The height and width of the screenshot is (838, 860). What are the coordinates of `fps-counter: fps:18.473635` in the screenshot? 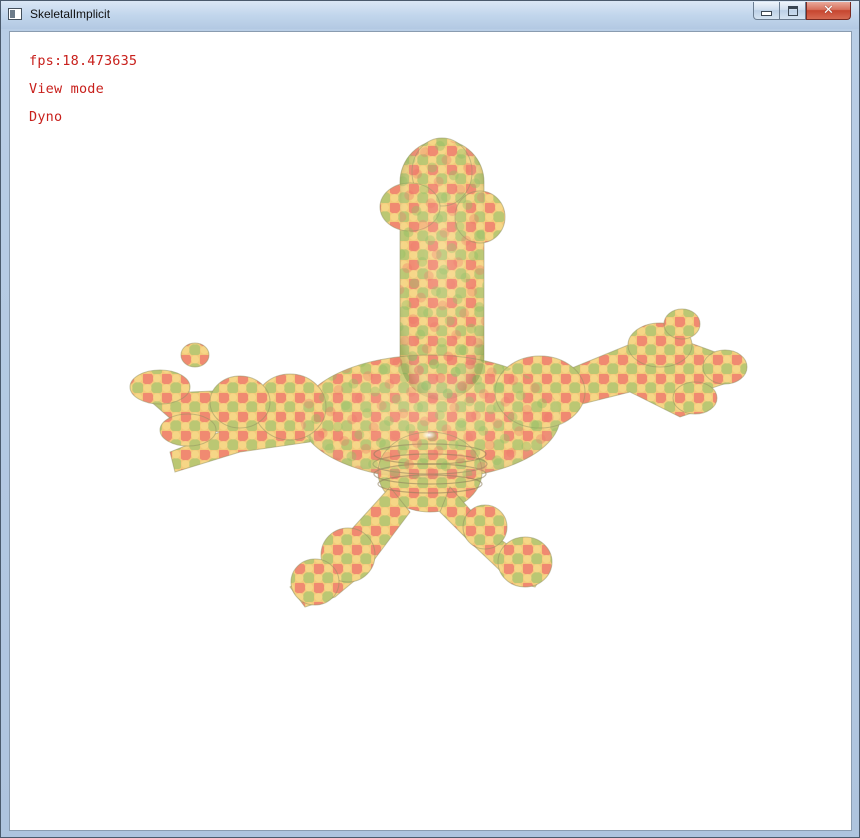 It's located at (83, 61).